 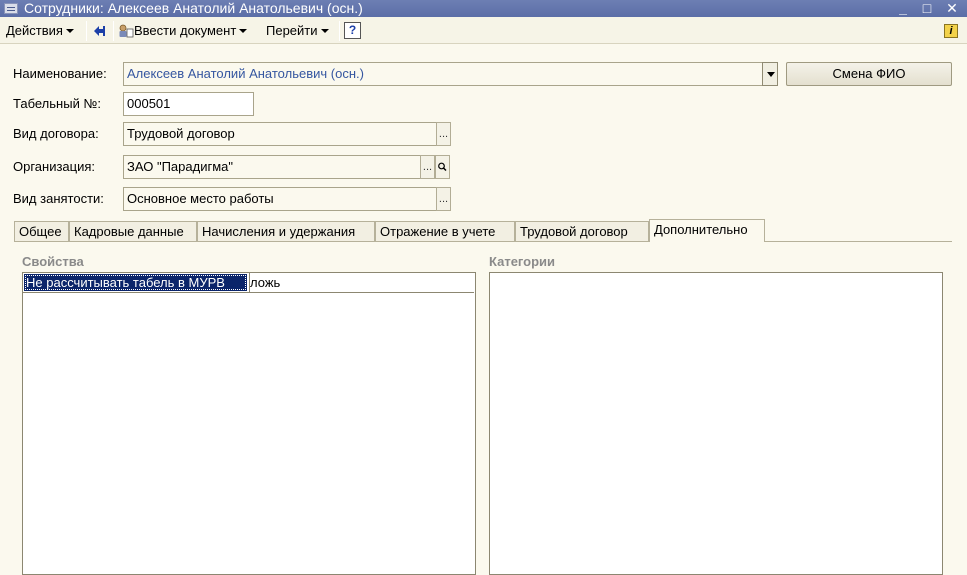 I want to click on actions-label: Действия, so click(x=34, y=30).